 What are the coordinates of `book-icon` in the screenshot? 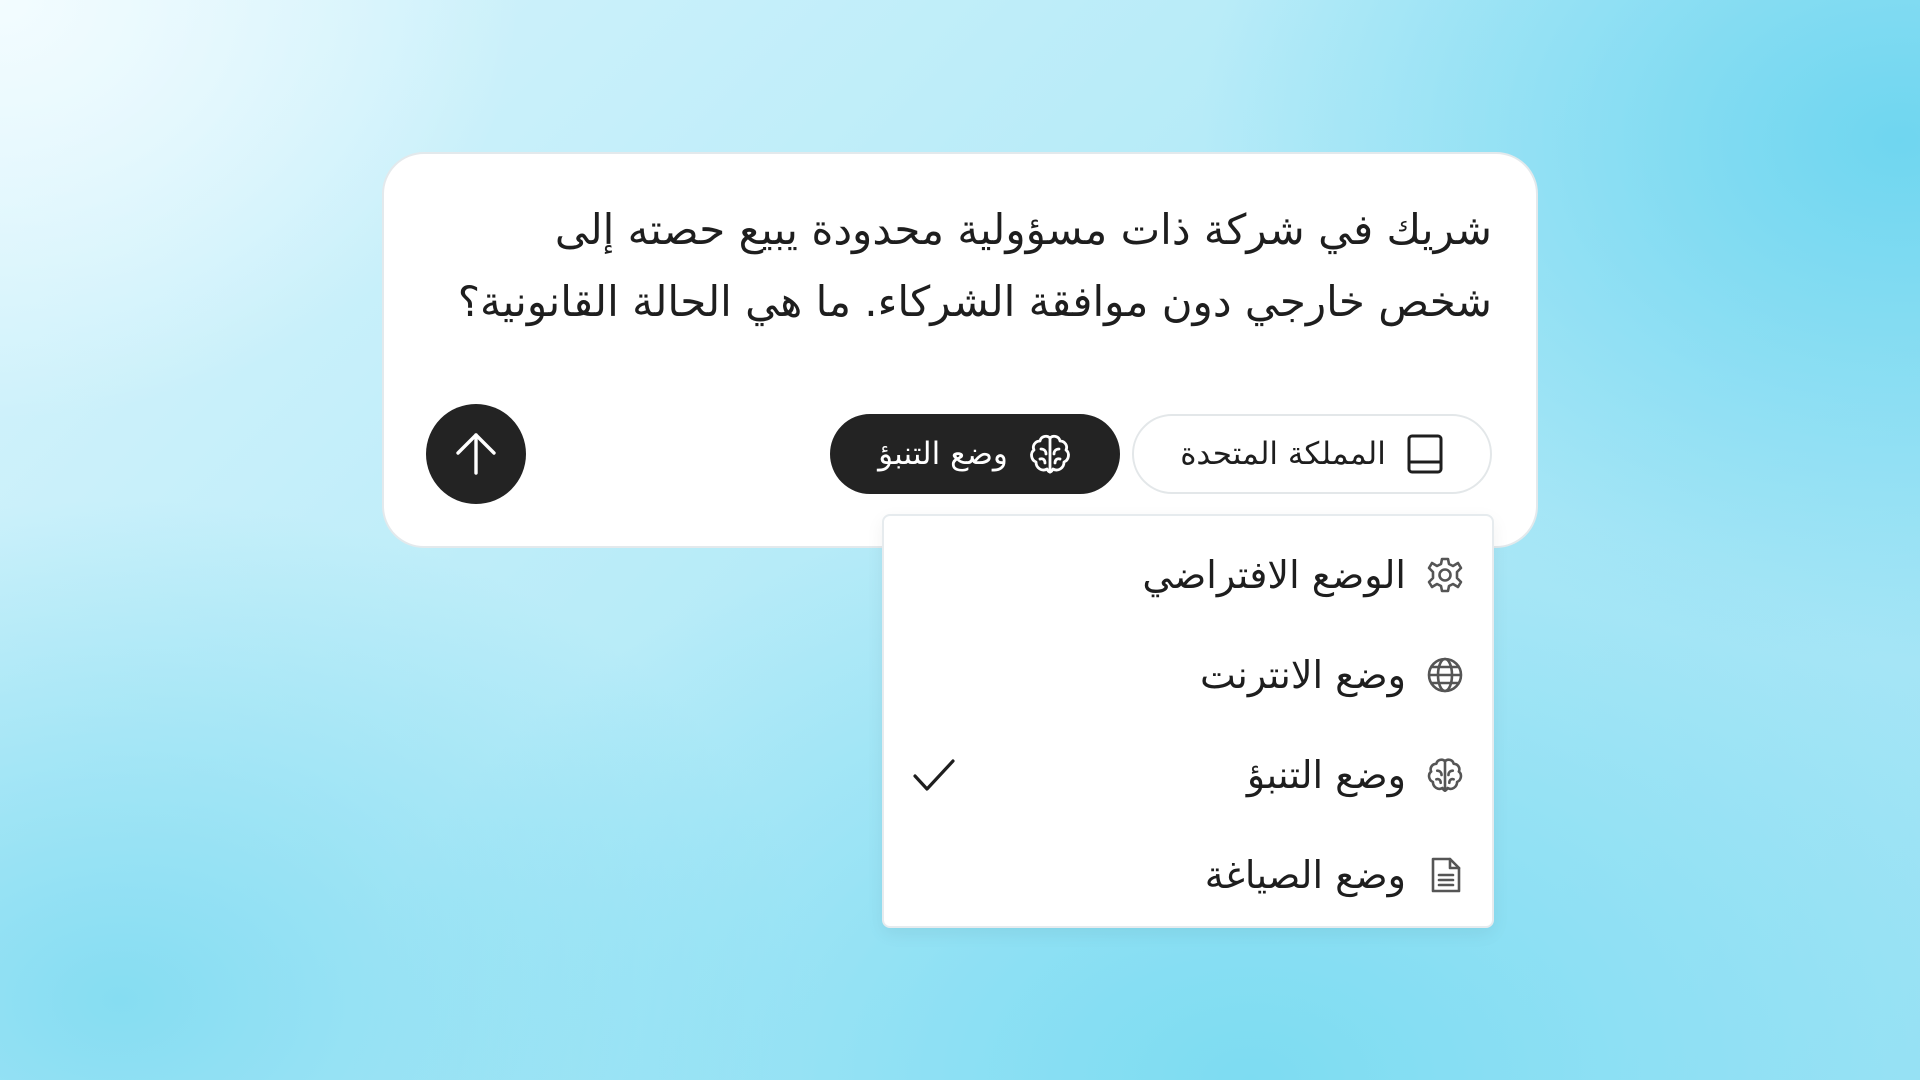 It's located at (1425, 454).